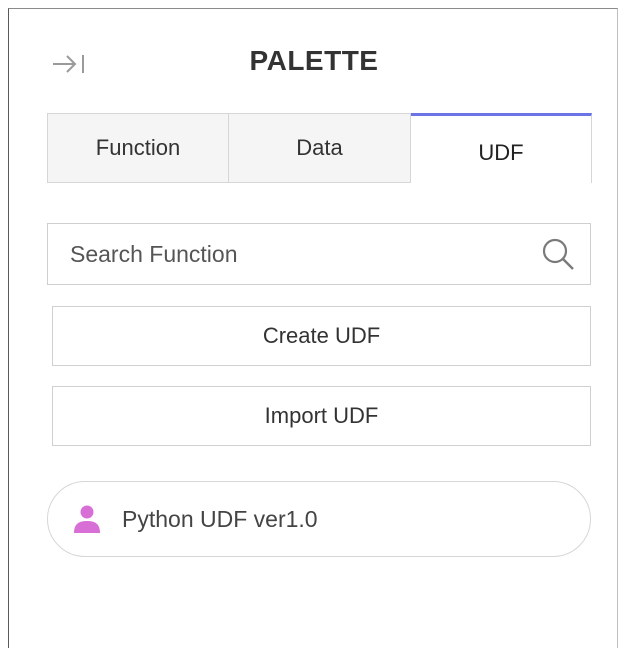 This screenshot has width=622, height=648. What do you see at coordinates (87, 519) in the screenshot?
I see `person-icon` at bounding box center [87, 519].